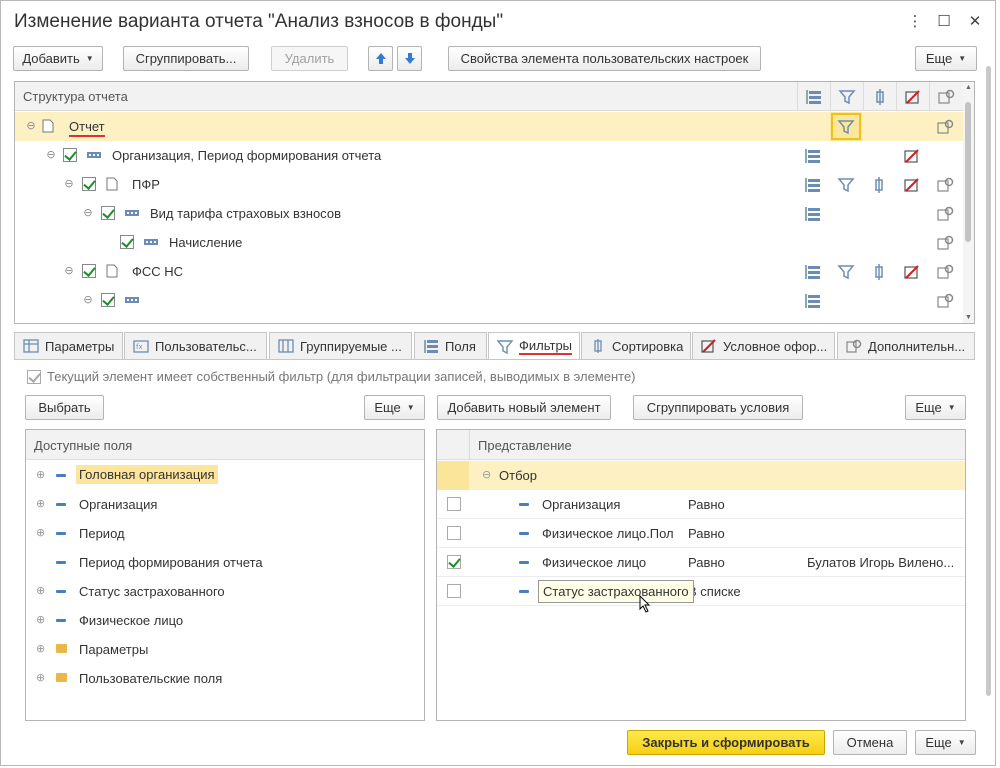  I want to click on field-item: ⊕ Параметры, so click(225, 649).